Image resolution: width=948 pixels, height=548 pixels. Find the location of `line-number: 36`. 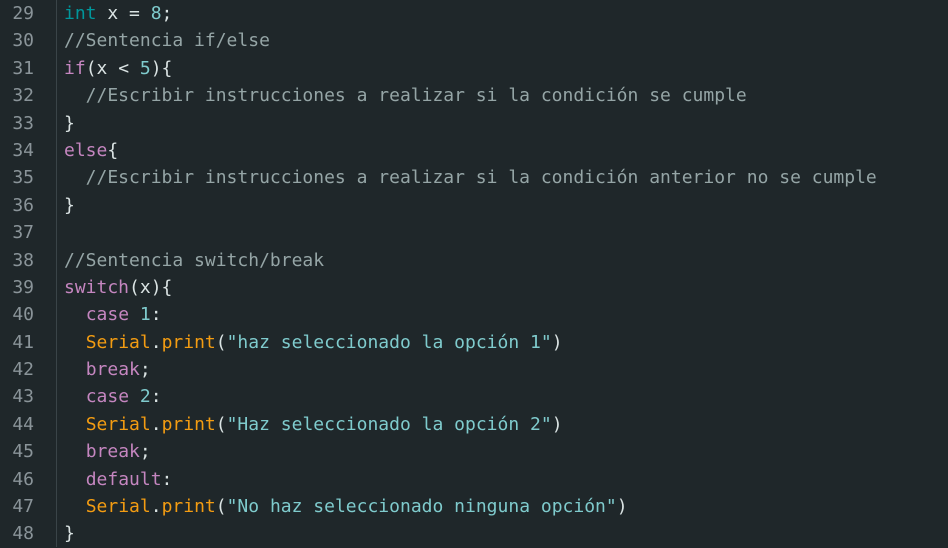

line-number: 36 is located at coordinates (23, 205).